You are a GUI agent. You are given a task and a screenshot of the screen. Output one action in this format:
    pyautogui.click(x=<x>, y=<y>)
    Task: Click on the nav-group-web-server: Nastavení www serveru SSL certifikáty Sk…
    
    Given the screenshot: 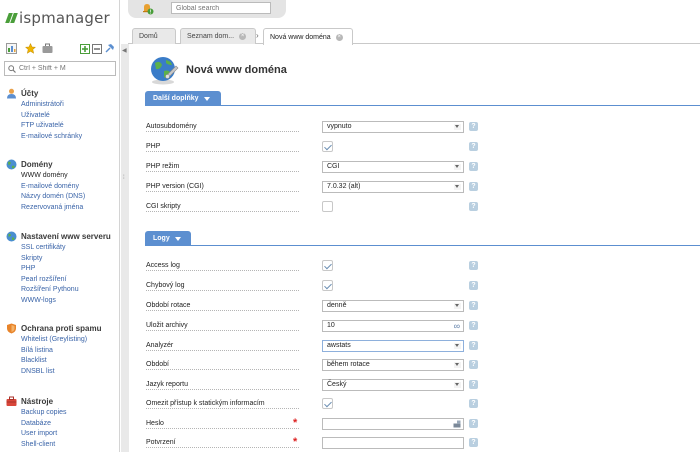 What is the action you would take?
    pyautogui.click(x=58, y=268)
    